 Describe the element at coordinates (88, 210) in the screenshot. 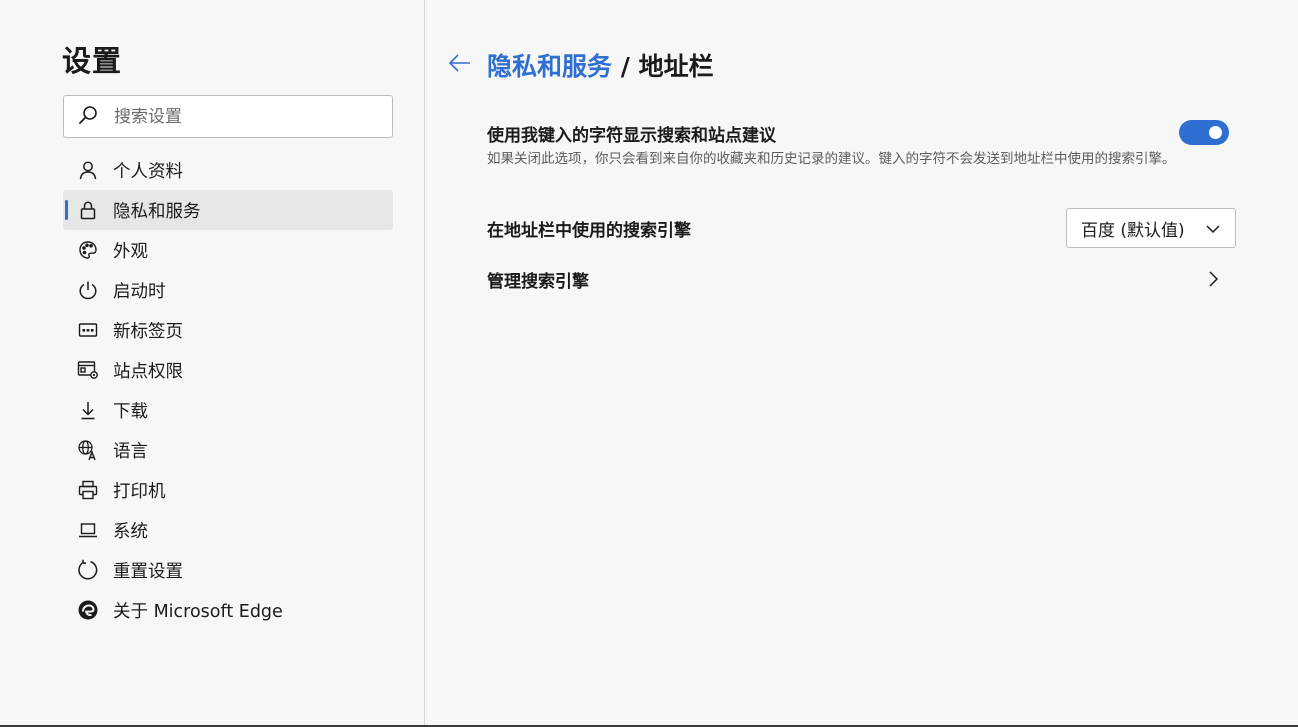

I see `lock-icon` at that location.